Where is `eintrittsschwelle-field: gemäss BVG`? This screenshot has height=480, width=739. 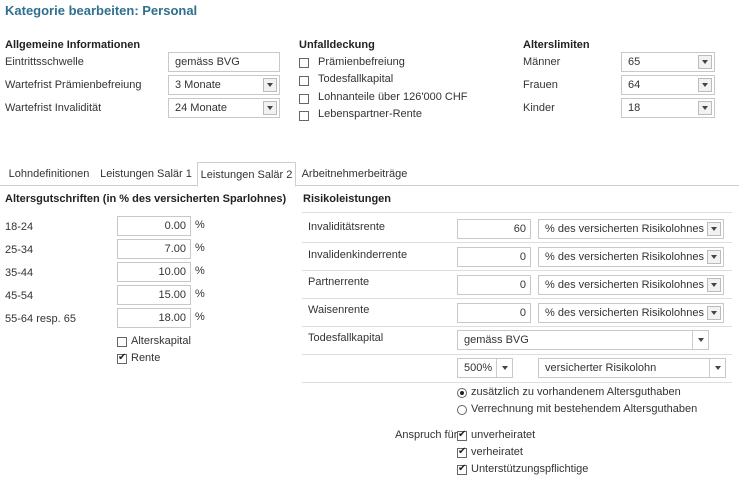 eintrittsschwelle-field: gemäss BVG is located at coordinates (224, 62).